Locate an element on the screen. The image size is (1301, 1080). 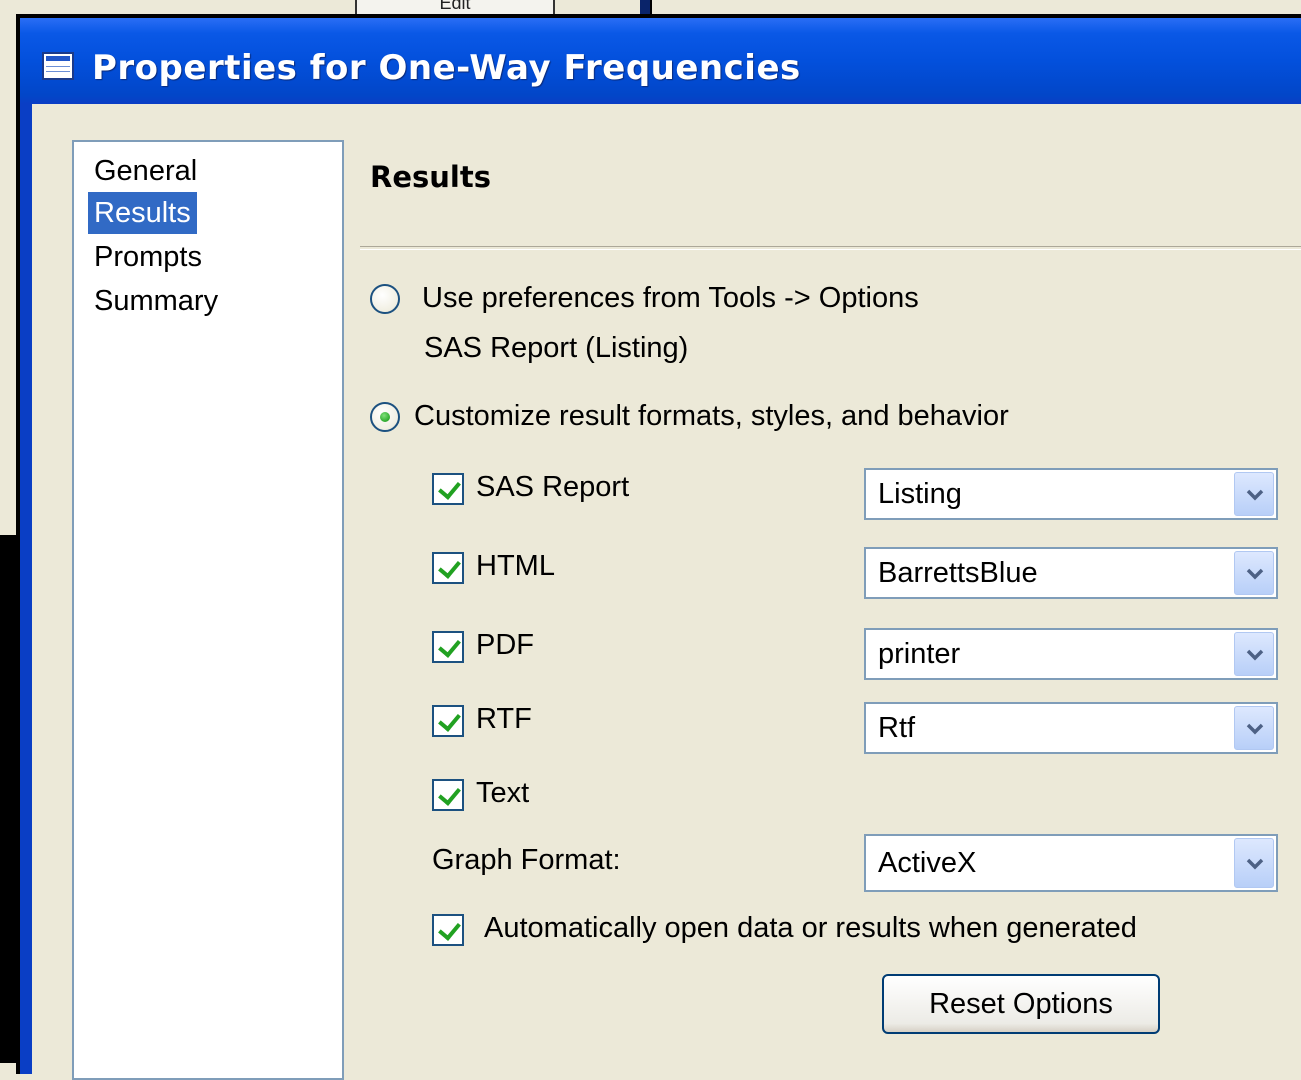
pdf-style-value: printer is located at coordinates (919, 654).